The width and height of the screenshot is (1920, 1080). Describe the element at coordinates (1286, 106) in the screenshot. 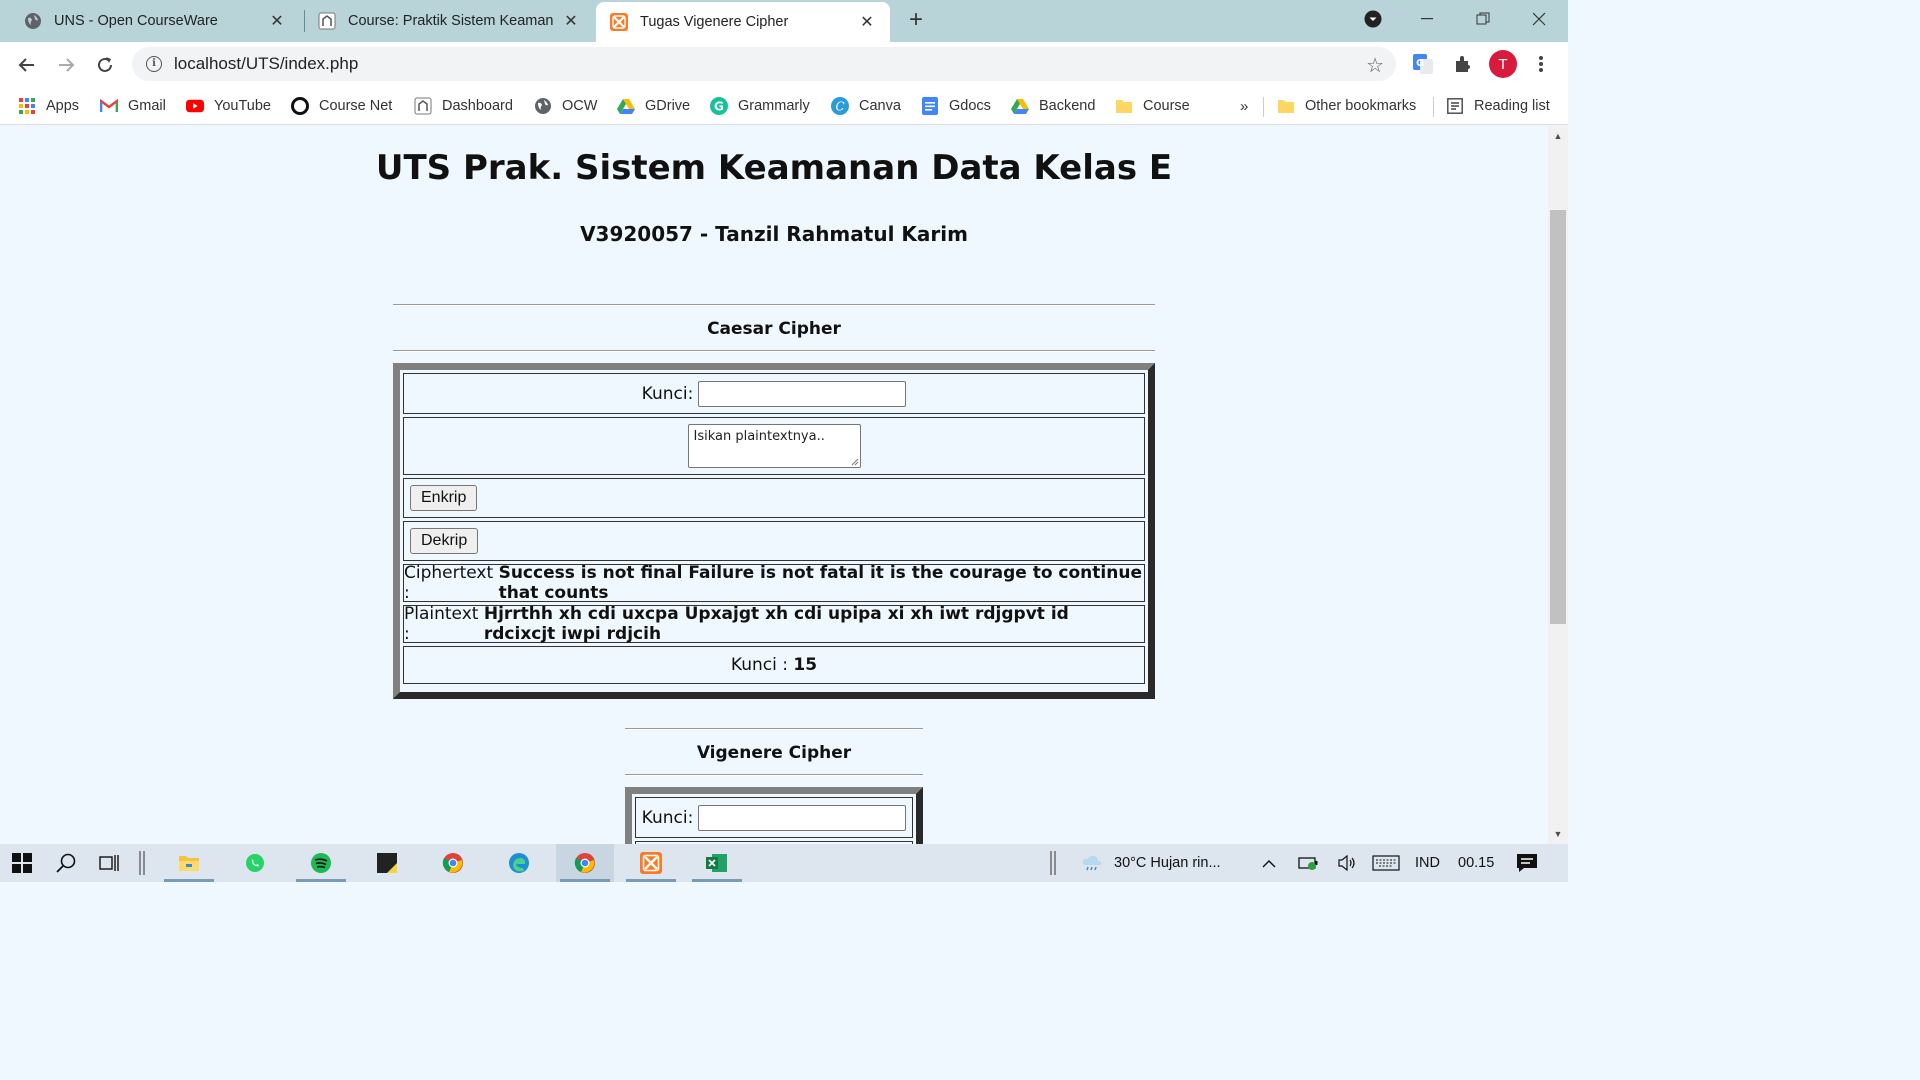

I see `folder-icon` at that location.